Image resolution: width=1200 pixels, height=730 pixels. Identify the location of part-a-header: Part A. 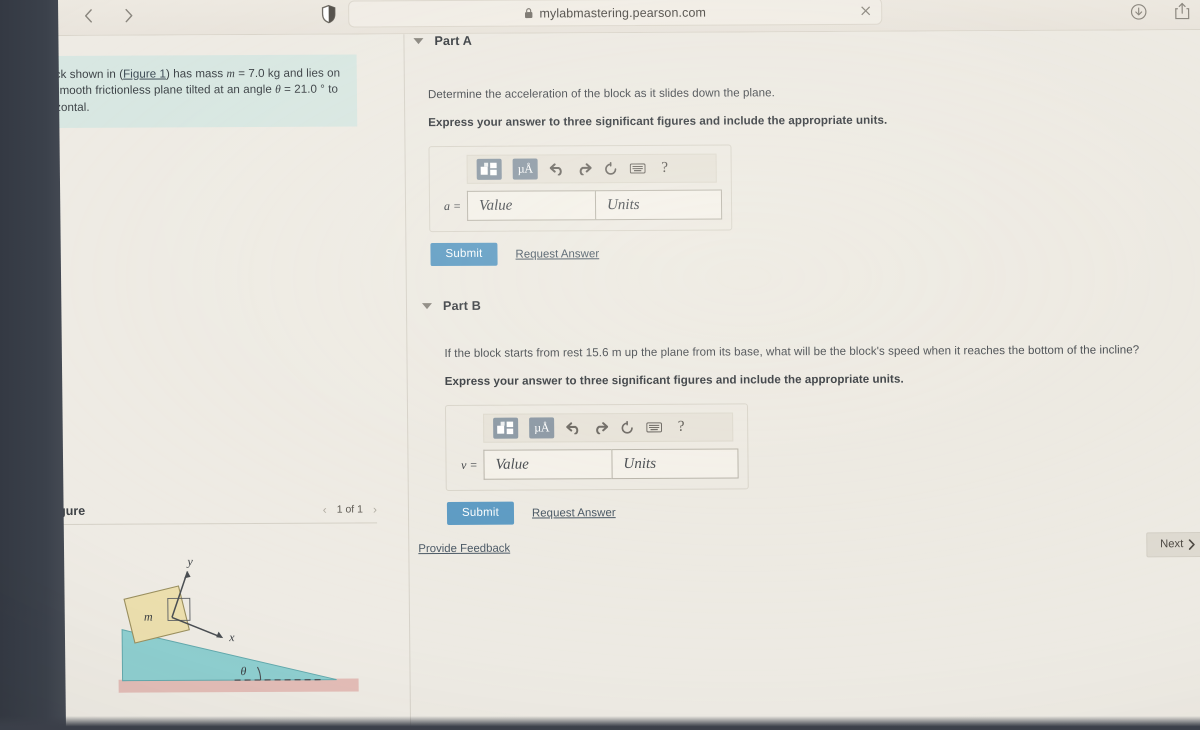
(802, 39).